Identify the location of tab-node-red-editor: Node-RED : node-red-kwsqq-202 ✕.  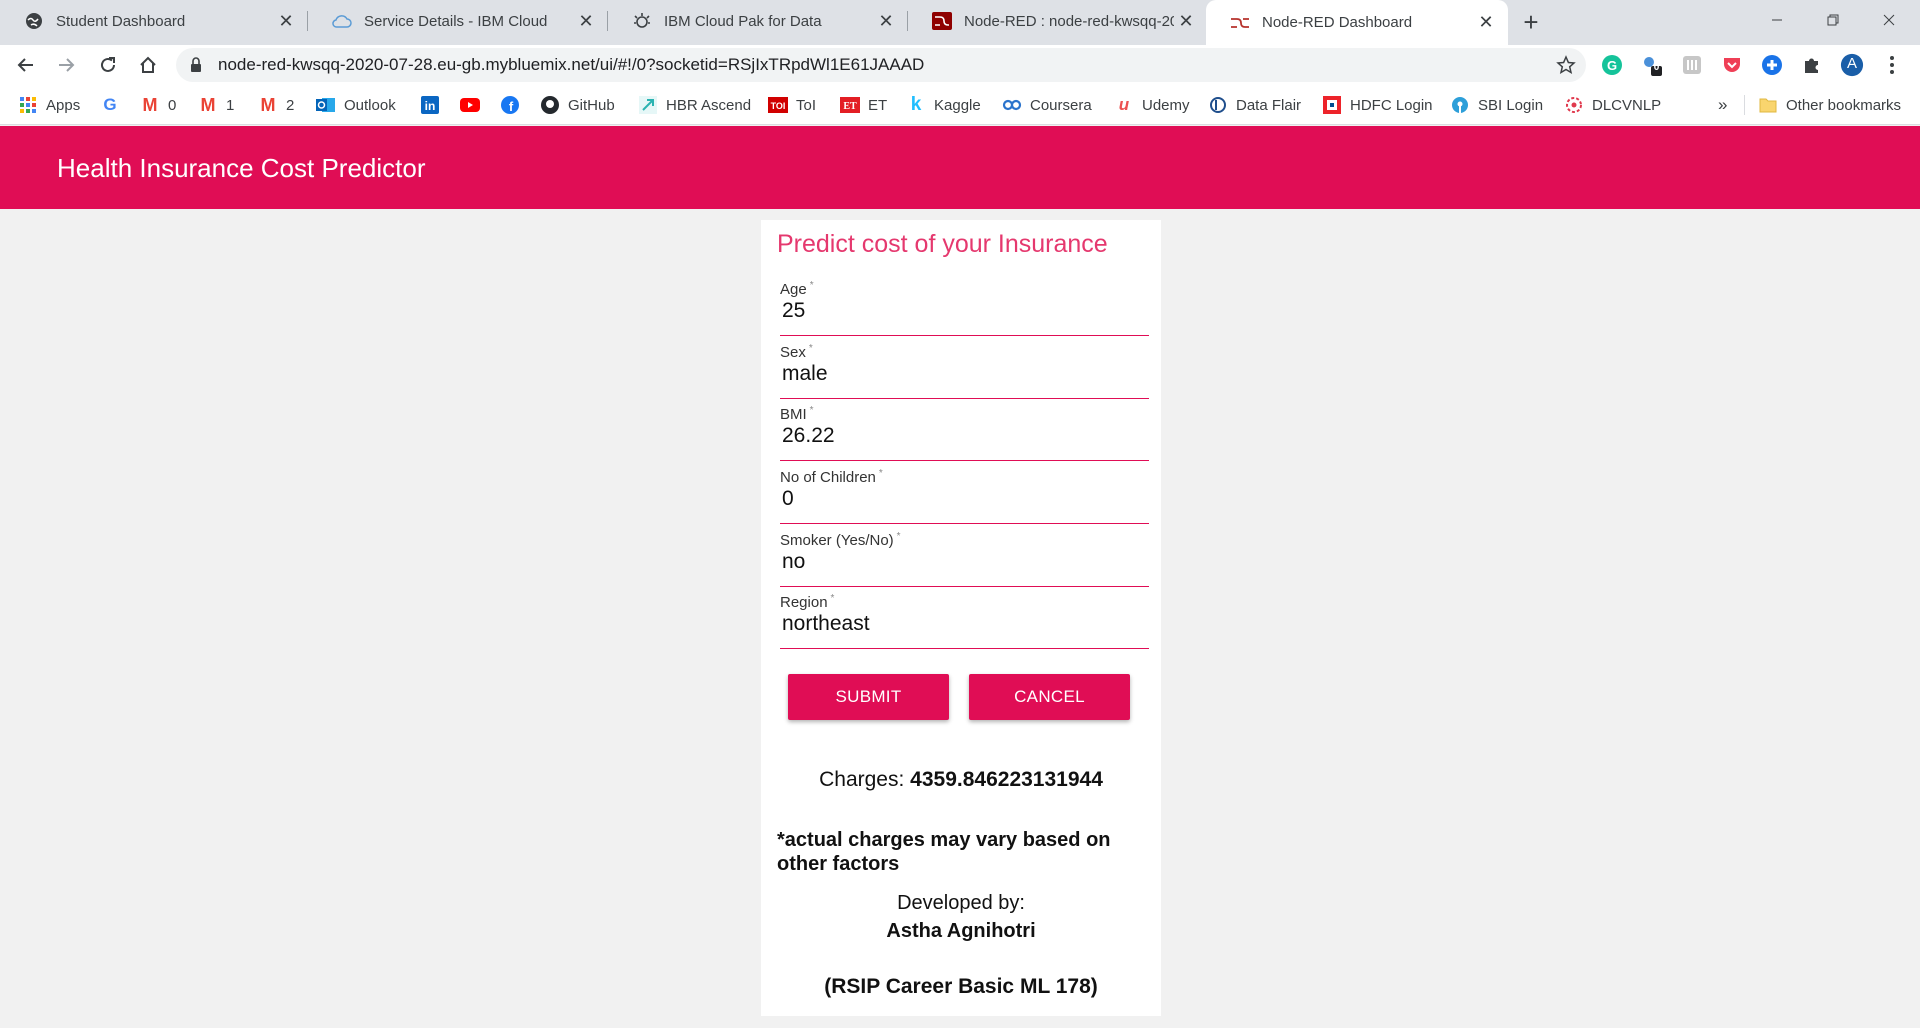
(1058, 21).